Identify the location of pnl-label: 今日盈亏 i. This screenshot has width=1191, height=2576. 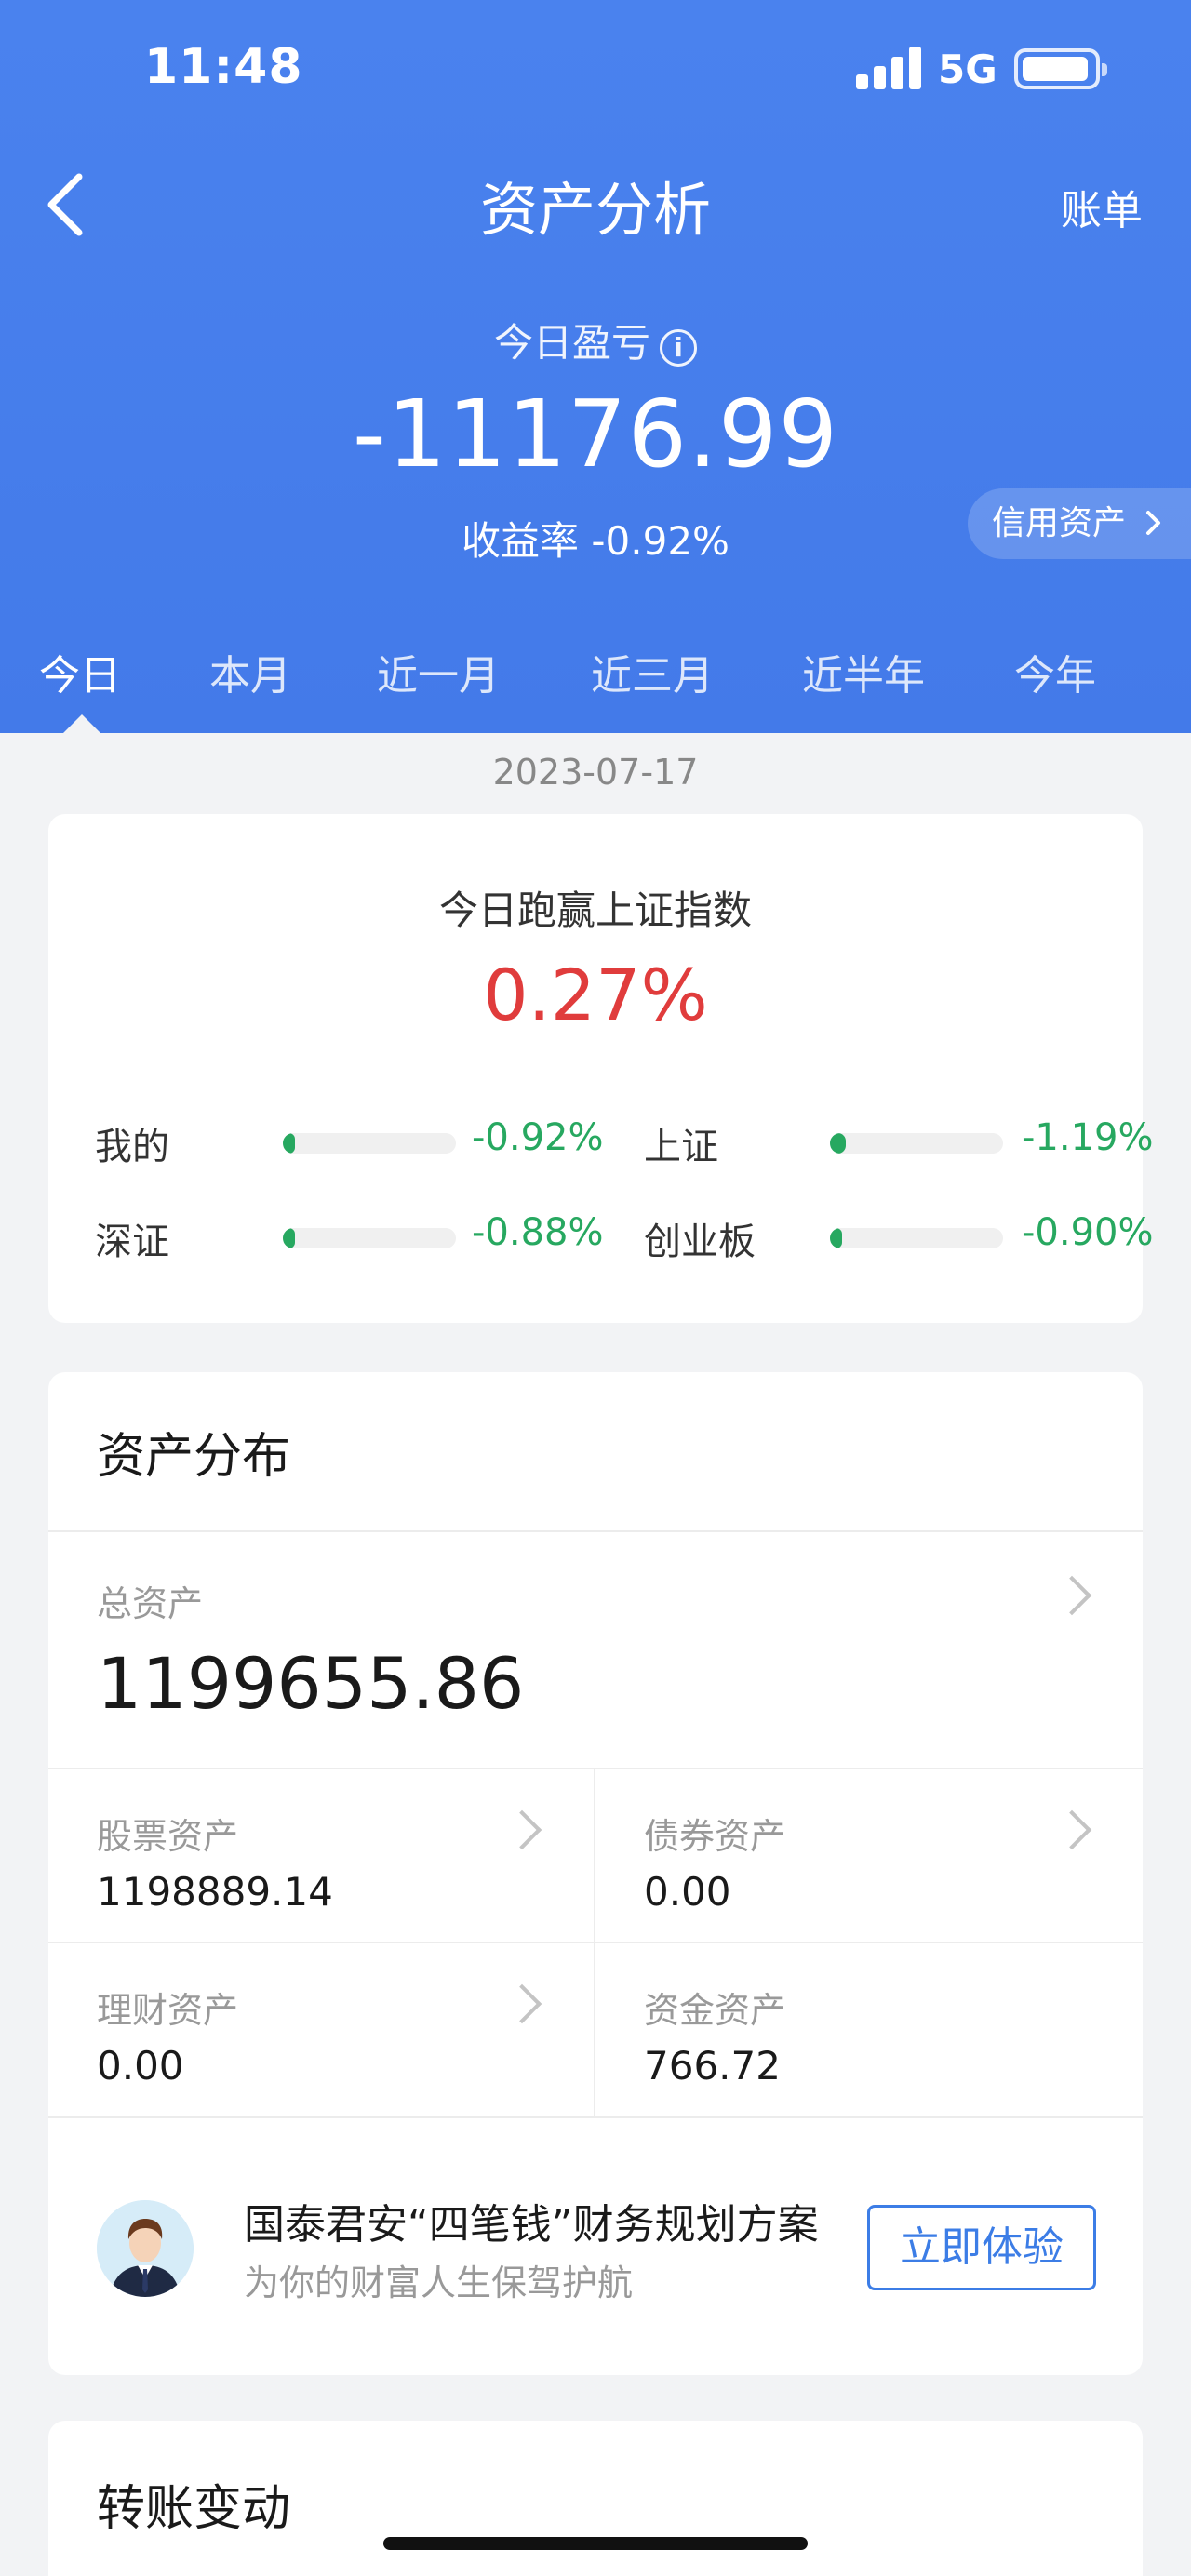
(595, 340).